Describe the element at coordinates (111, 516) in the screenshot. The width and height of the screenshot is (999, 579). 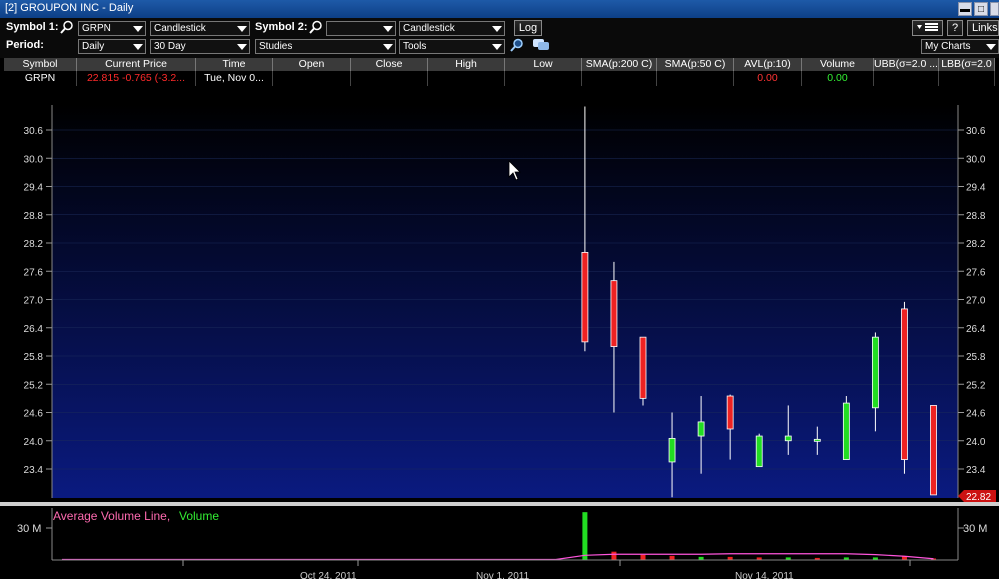
I see `legend-avg-volume: Average Volume Line,` at that location.